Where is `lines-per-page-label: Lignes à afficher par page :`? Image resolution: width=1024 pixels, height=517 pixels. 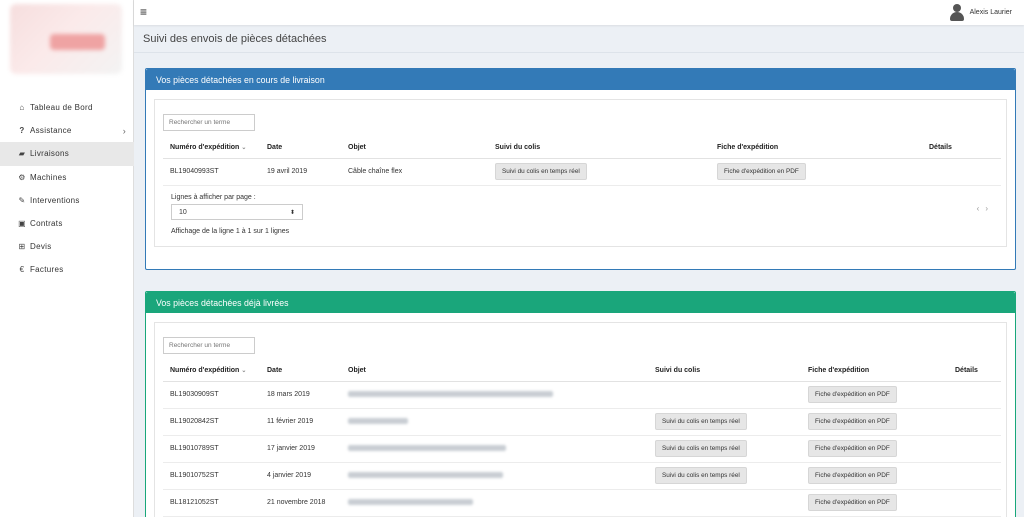
lines-per-page-label: Lignes à afficher par page : is located at coordinates (213, 197).